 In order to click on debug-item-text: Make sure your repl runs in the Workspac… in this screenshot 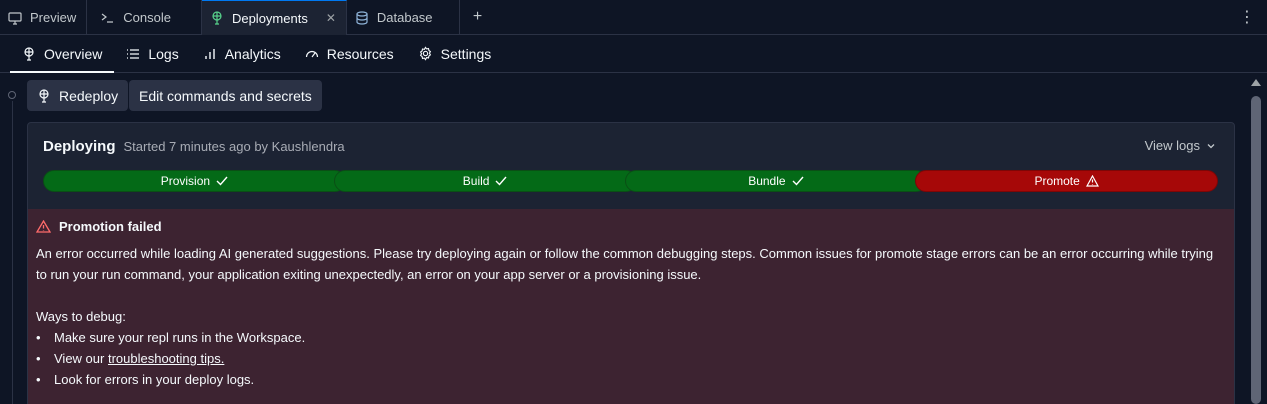, I will do `click(180, 337)`.